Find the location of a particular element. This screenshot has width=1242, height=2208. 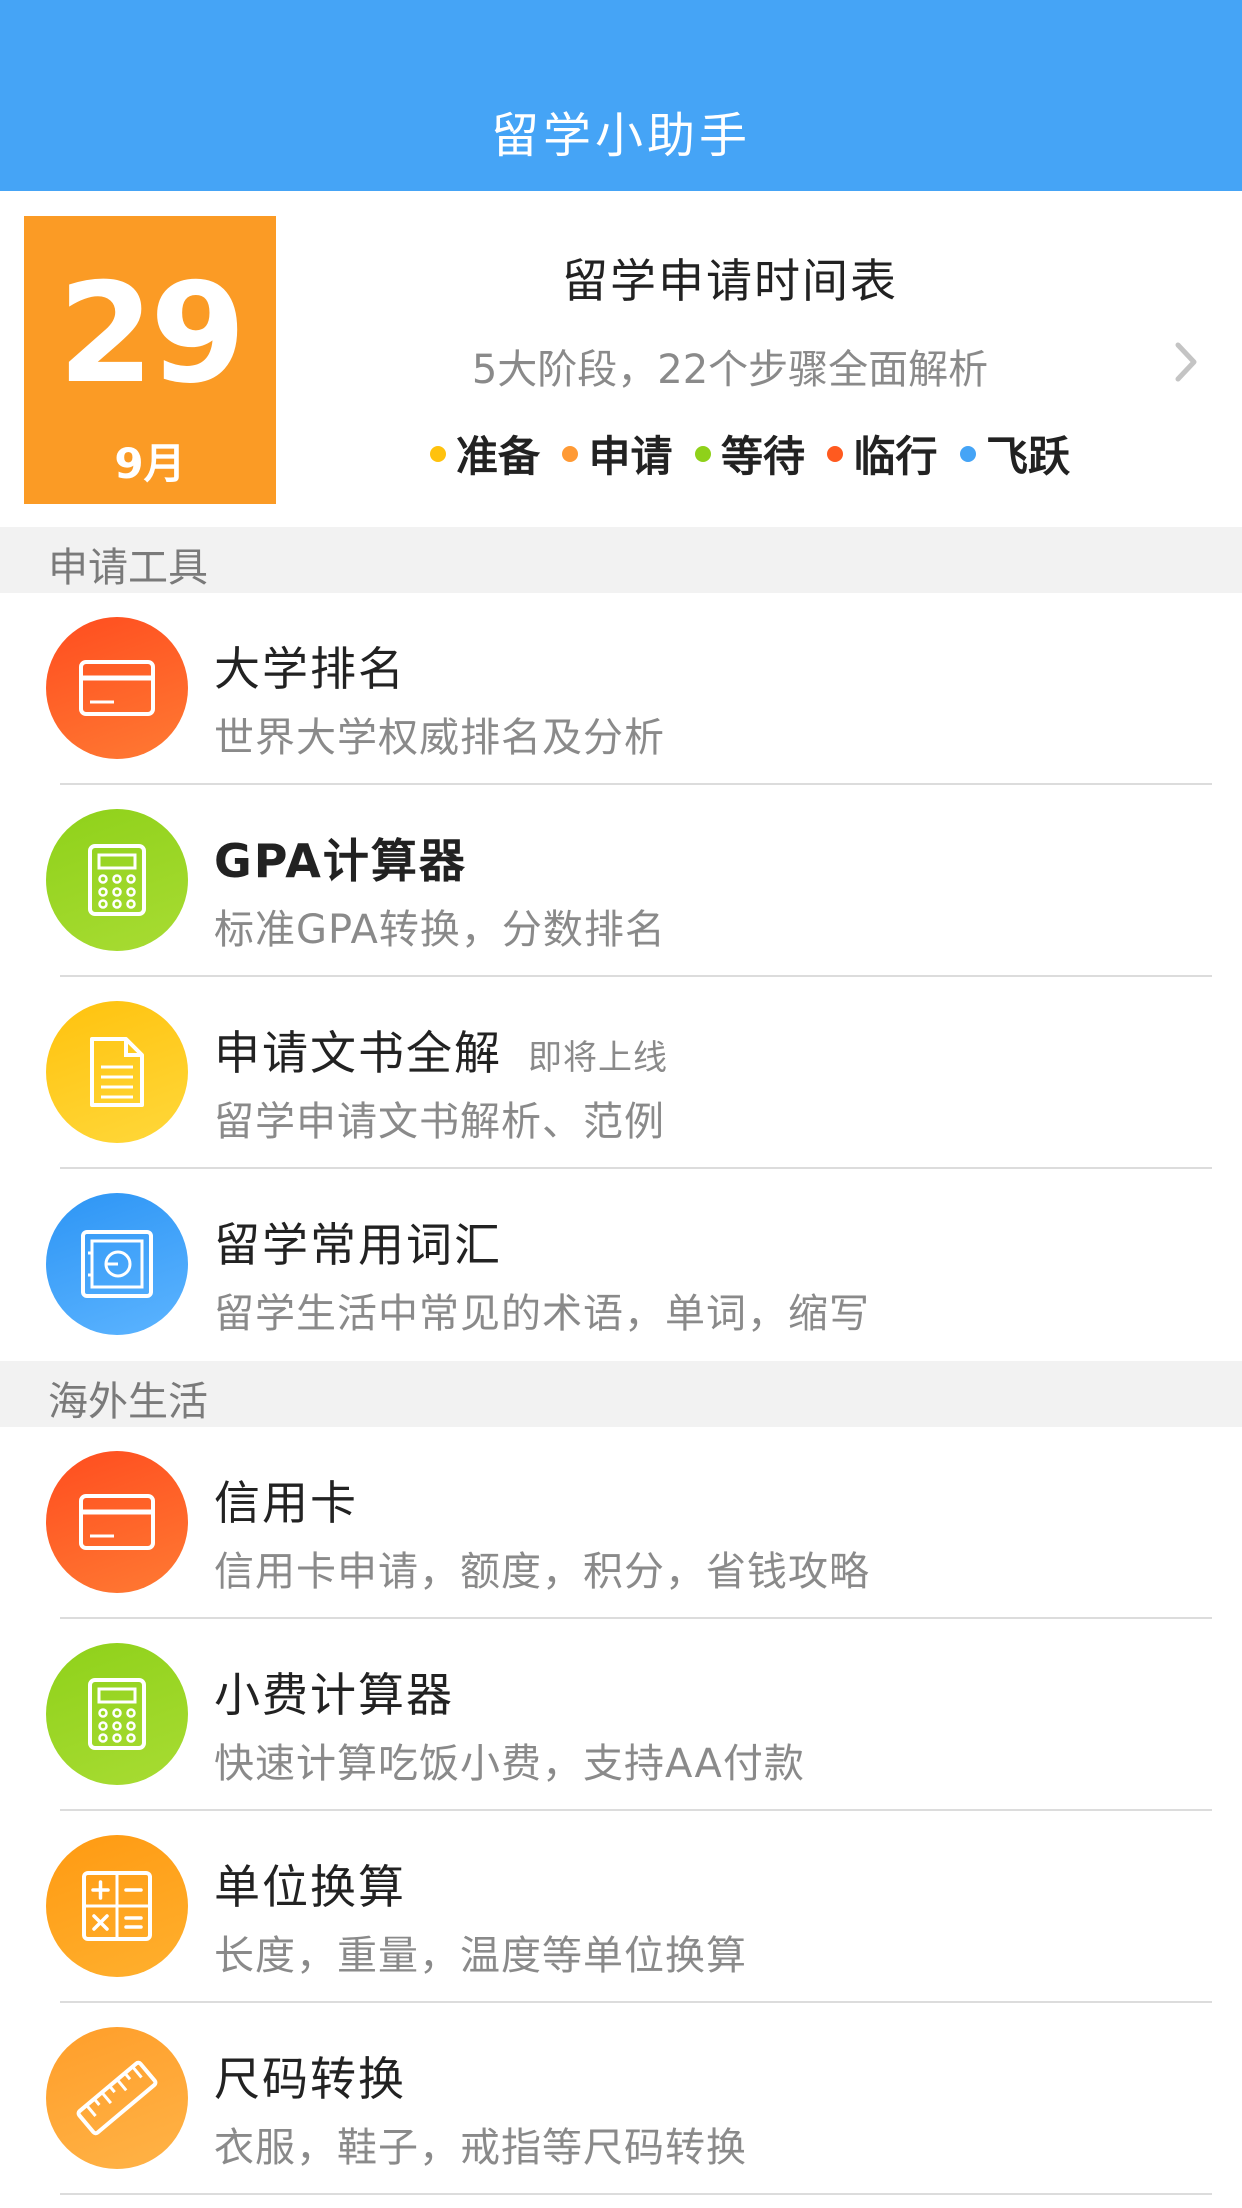

navigation-bar: 留学小助手 is located at coordinates (621, 95).